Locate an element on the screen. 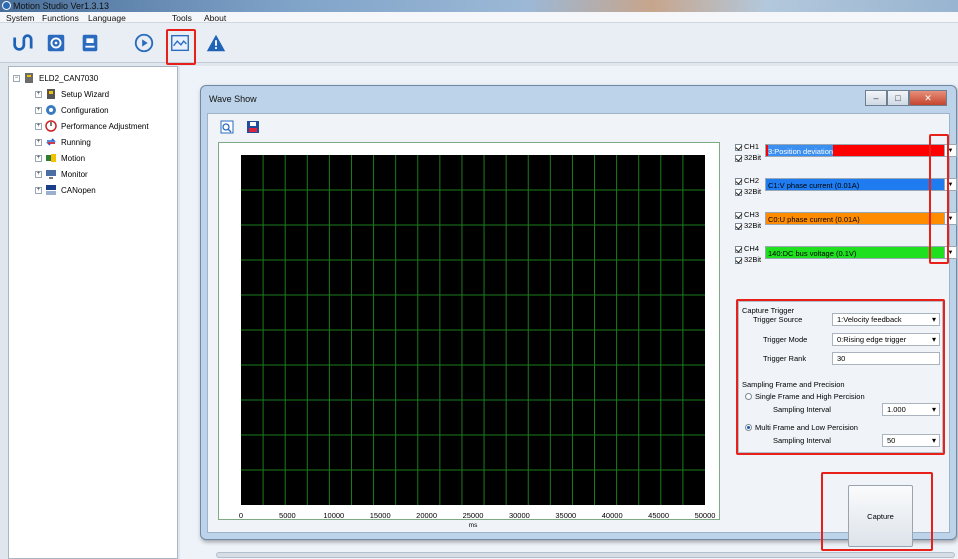  collapse-icon: − is located at coordinates (16, 78).